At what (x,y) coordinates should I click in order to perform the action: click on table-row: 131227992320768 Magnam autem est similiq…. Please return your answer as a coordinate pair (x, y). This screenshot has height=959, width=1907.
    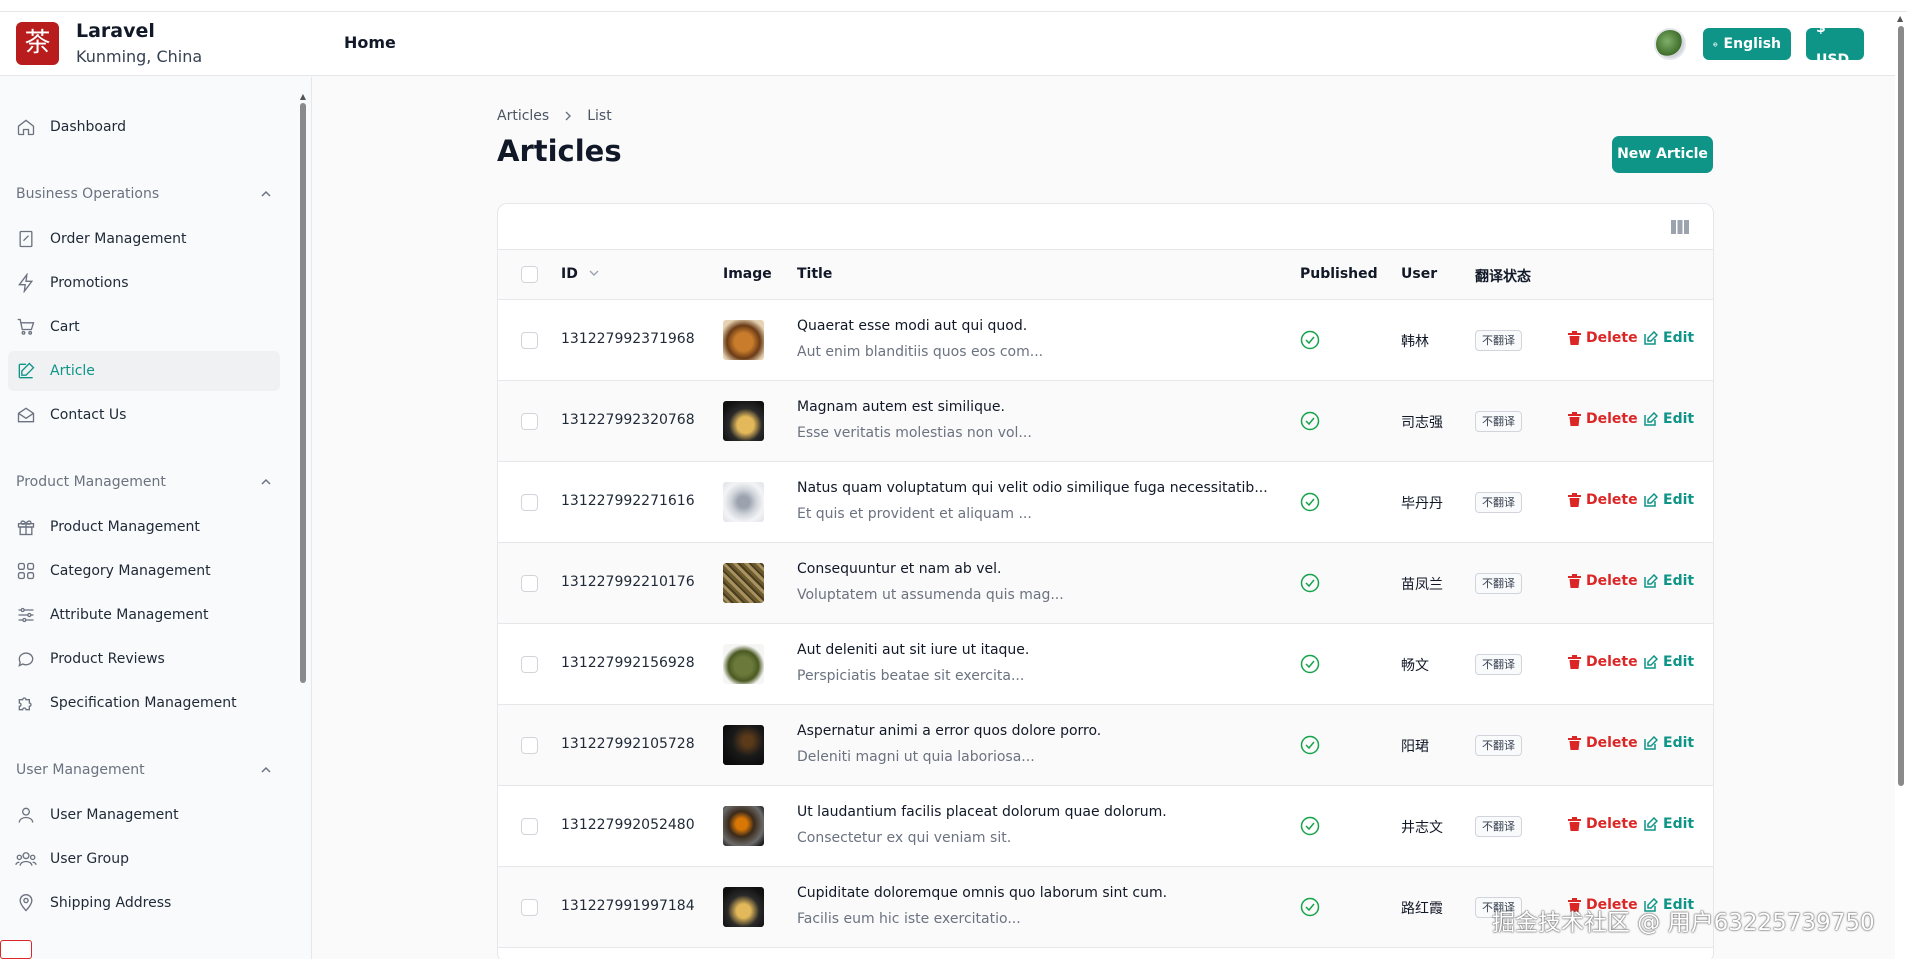
    Looking at the image, I should click on (1105, 421).